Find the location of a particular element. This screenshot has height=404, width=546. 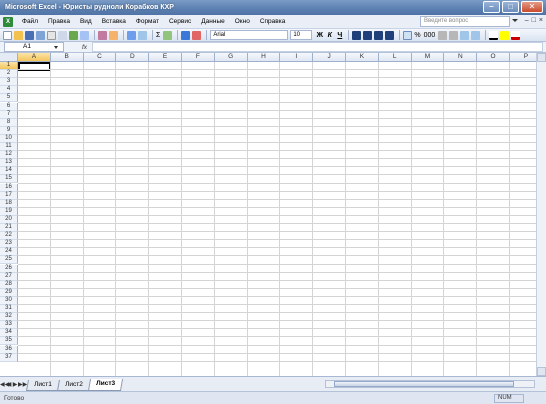

align-right-icon is located at coordinates (379, 35).